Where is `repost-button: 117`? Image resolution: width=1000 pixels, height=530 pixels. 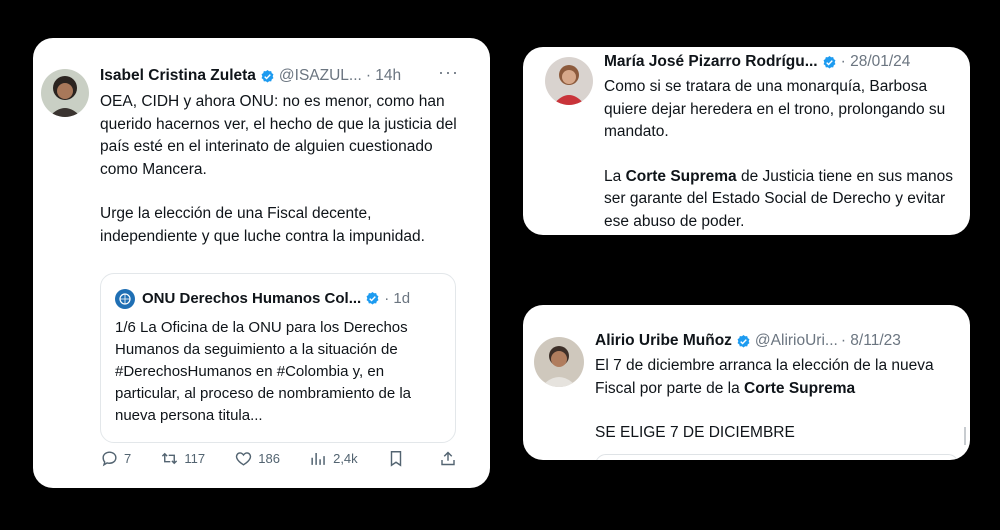 repost-button: 117 is located at coordinates (182, 458).